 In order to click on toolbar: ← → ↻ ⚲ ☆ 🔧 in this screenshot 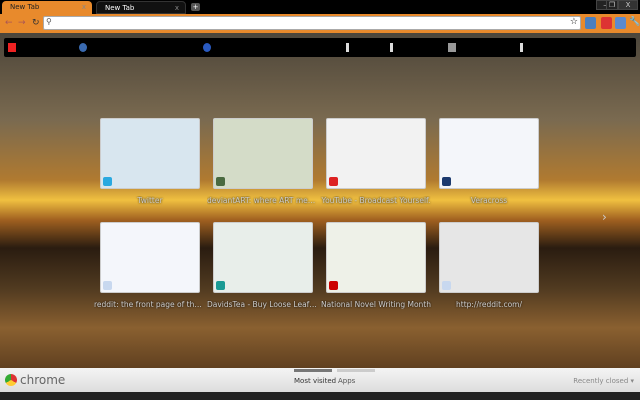, I will do `click(320, 23)`.